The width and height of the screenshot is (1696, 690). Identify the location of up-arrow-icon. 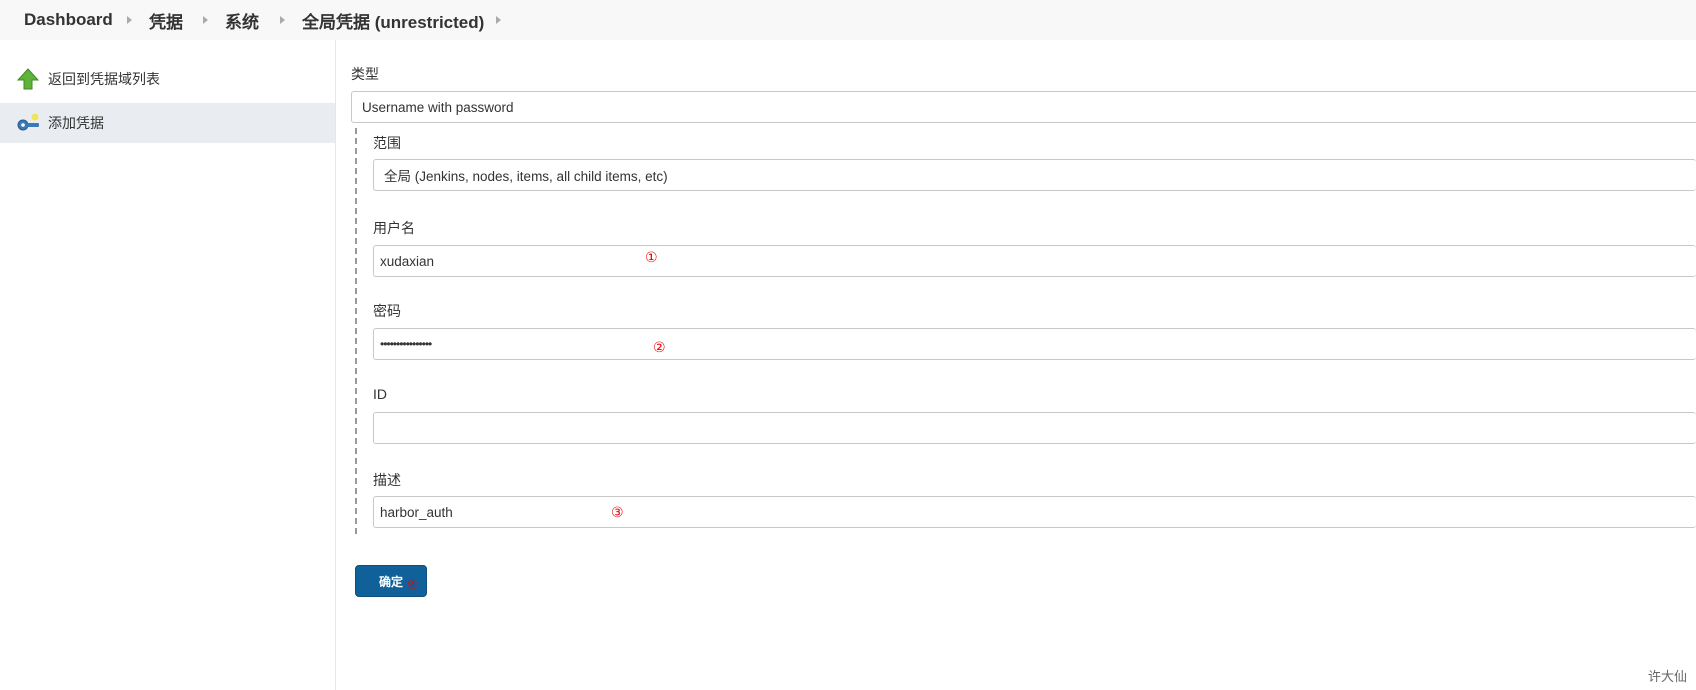
(28, 79).